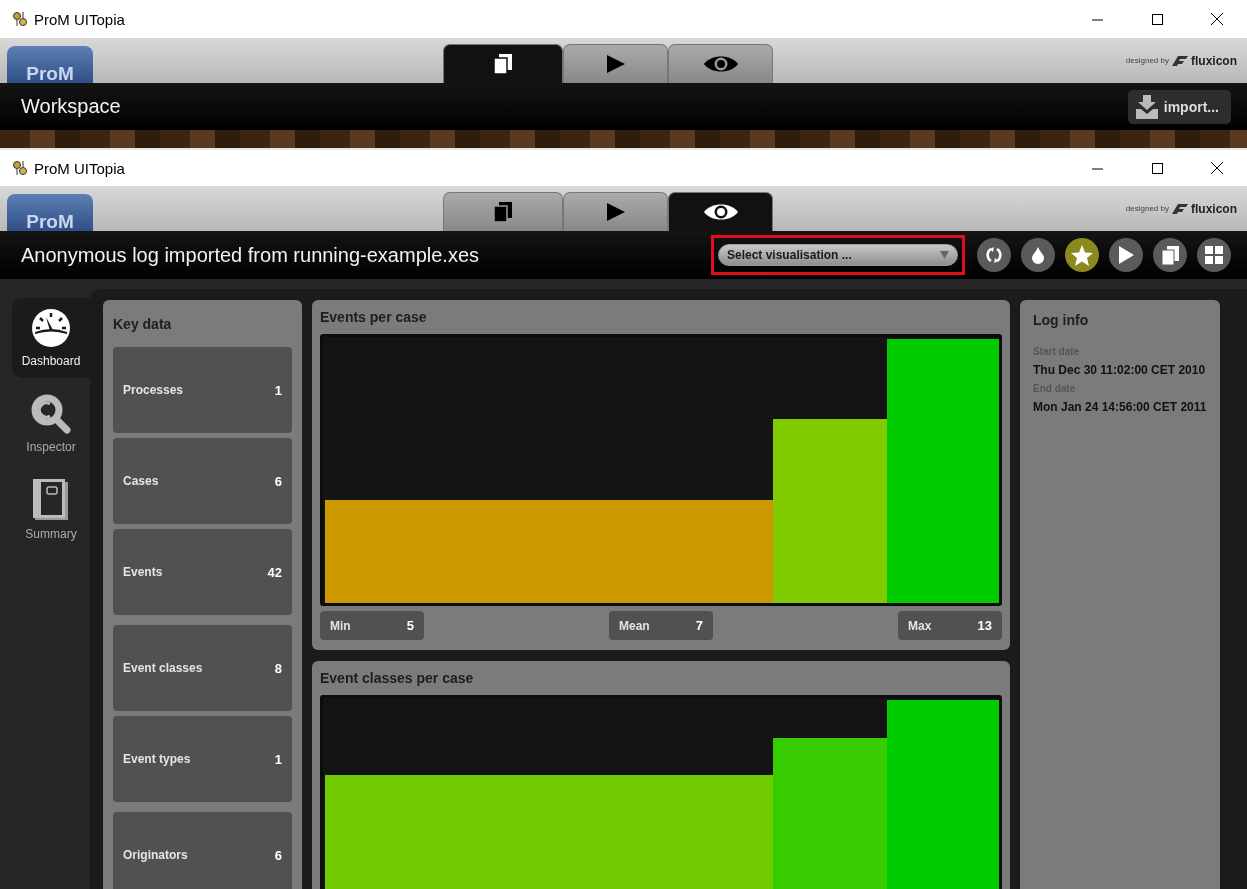  I want to click on key-label: Events, so click(143, 572).